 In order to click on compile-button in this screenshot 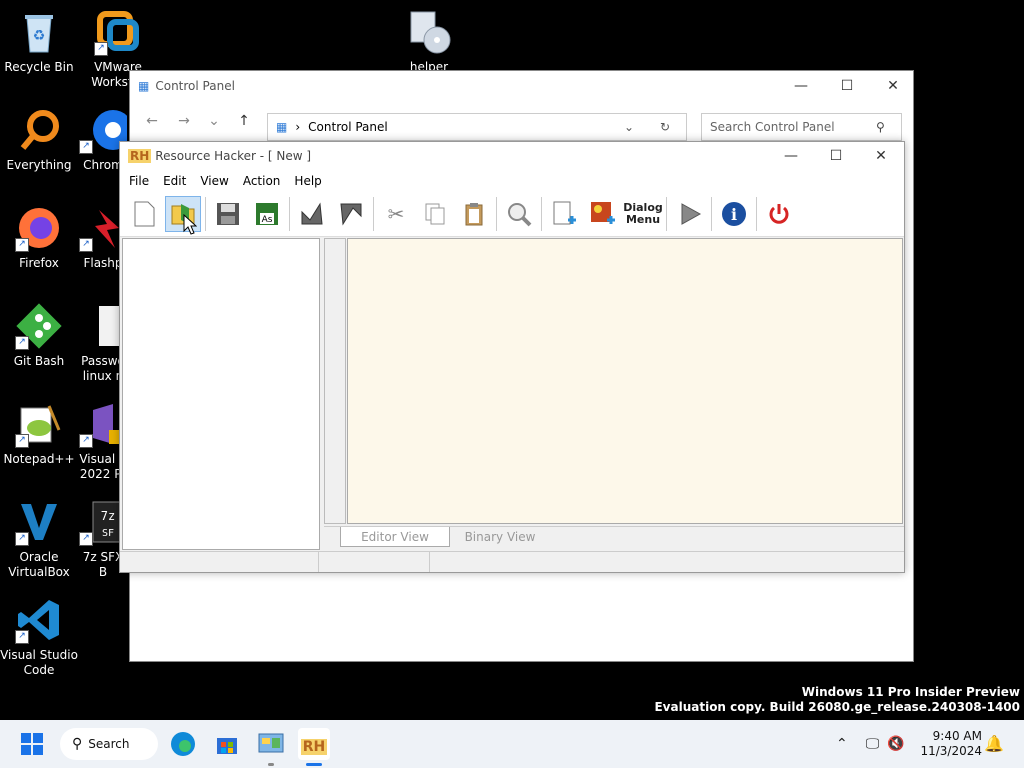, I will do `click(312, 214)`.